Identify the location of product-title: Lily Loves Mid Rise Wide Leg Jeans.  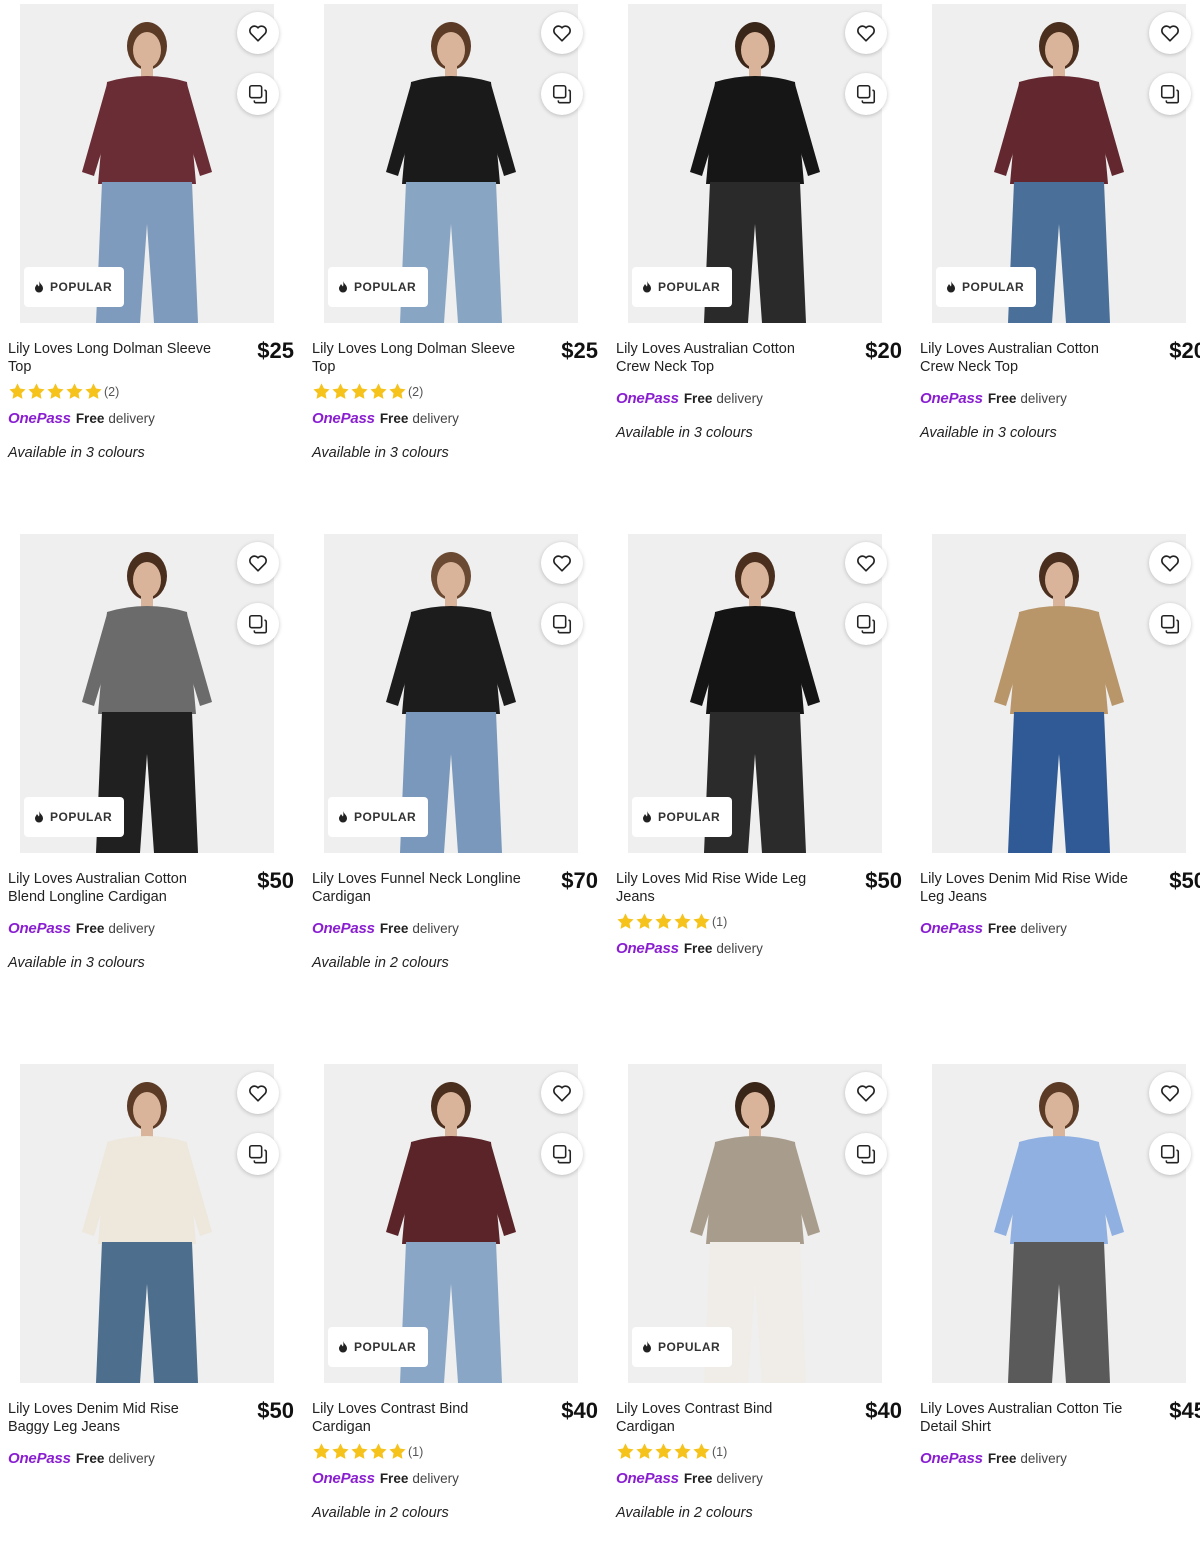
(722, 888).